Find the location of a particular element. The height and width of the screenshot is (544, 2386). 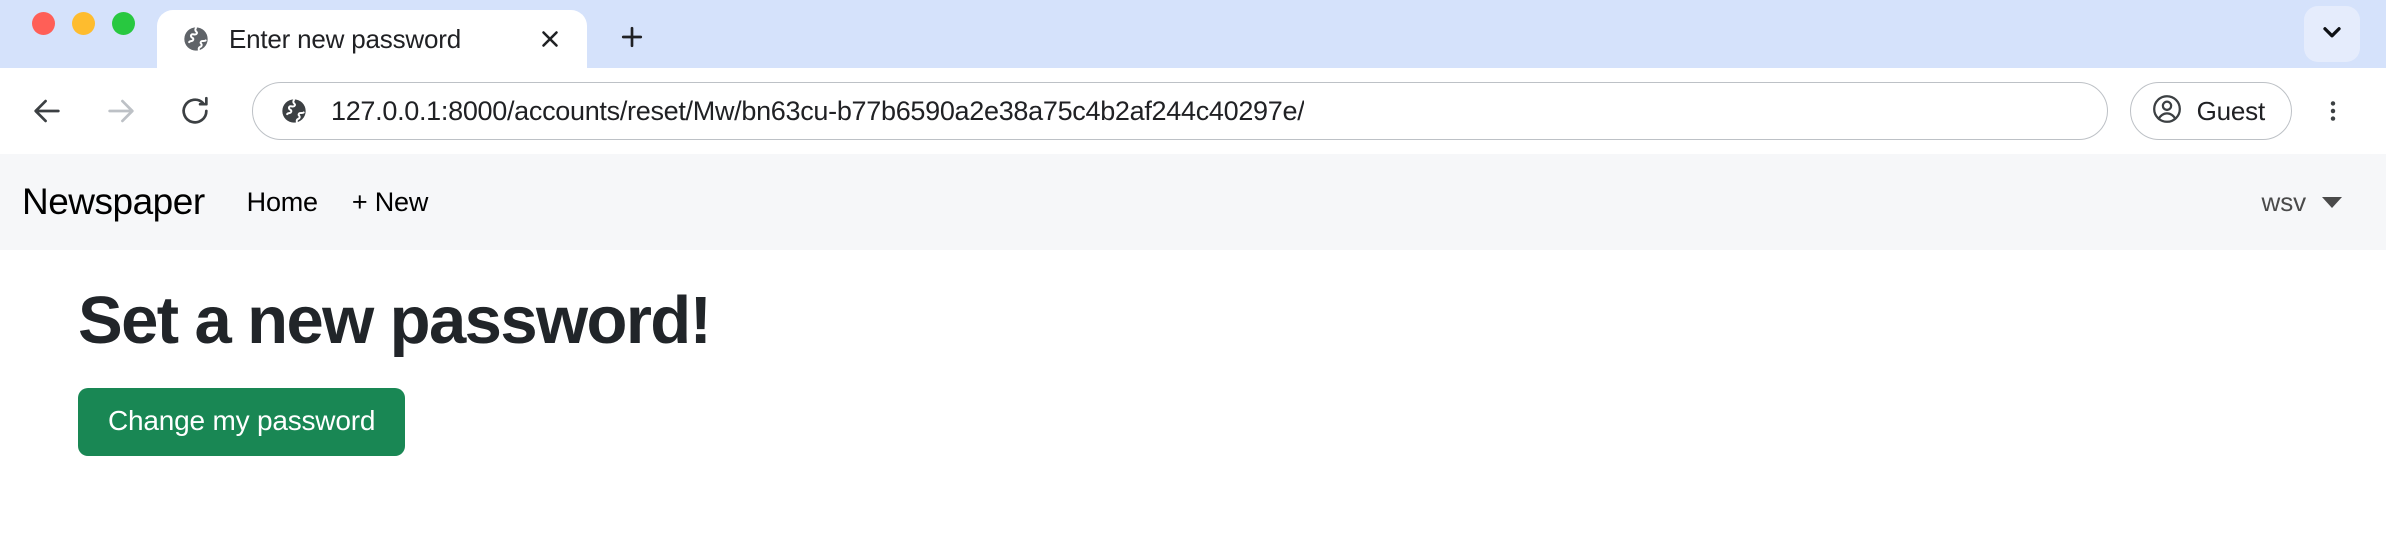

profile-label: Guest is located at coordinates (2231, 110).